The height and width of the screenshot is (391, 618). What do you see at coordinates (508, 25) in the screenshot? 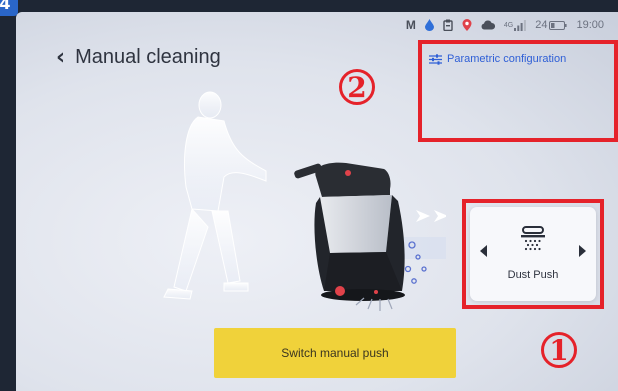
I see `network-type-label: 4G` at bounding box center [508, 25].